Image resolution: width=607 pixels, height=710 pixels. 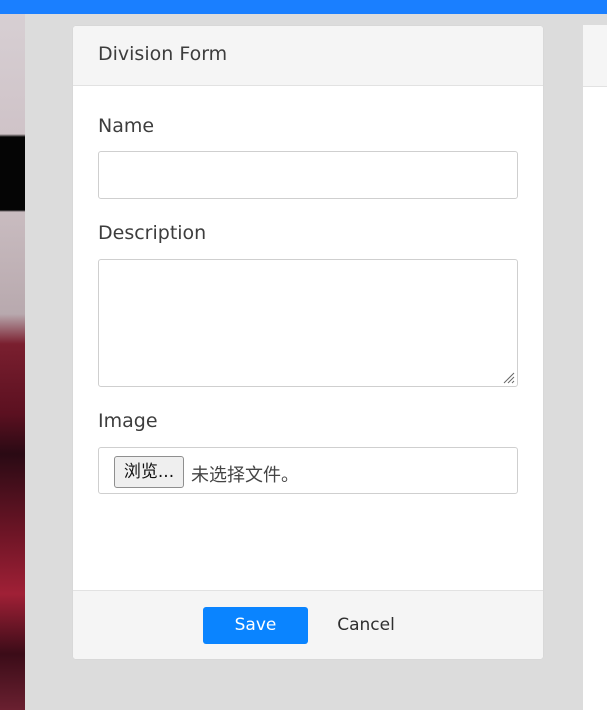 I want to click on file-status-text: 未选择文件。, so click(x=245, y=475).